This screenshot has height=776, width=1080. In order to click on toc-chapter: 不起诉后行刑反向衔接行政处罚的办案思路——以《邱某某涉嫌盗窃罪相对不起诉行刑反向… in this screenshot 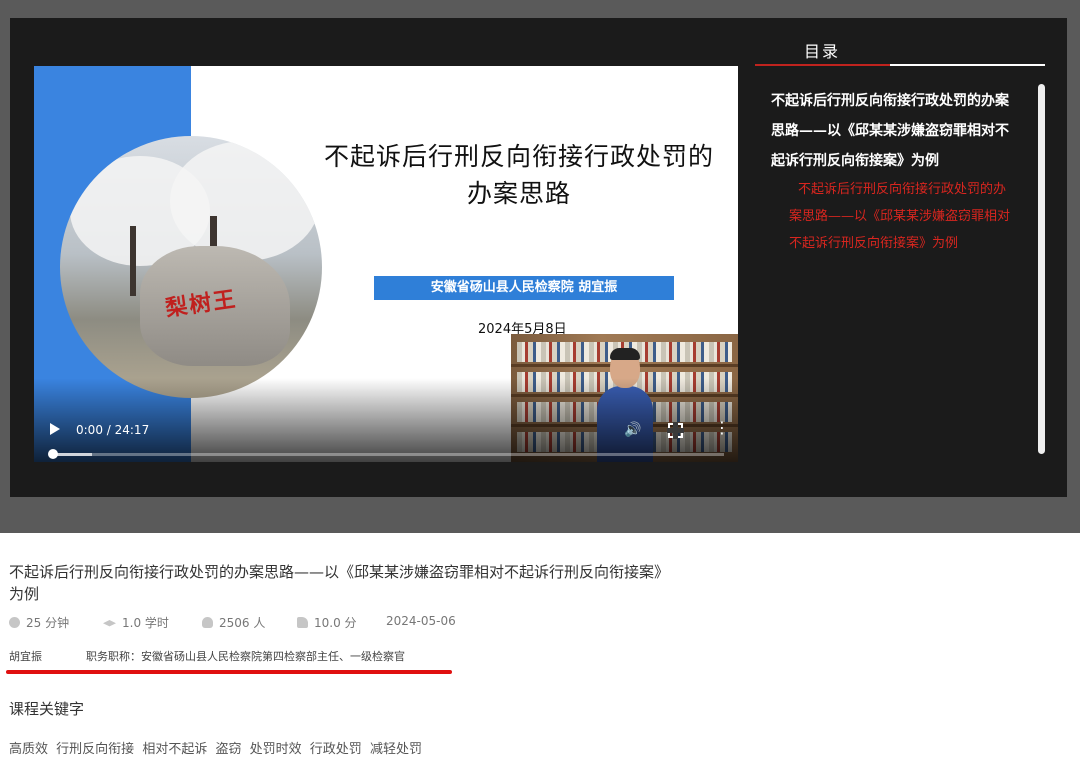, I will do `click(896, 131)`.